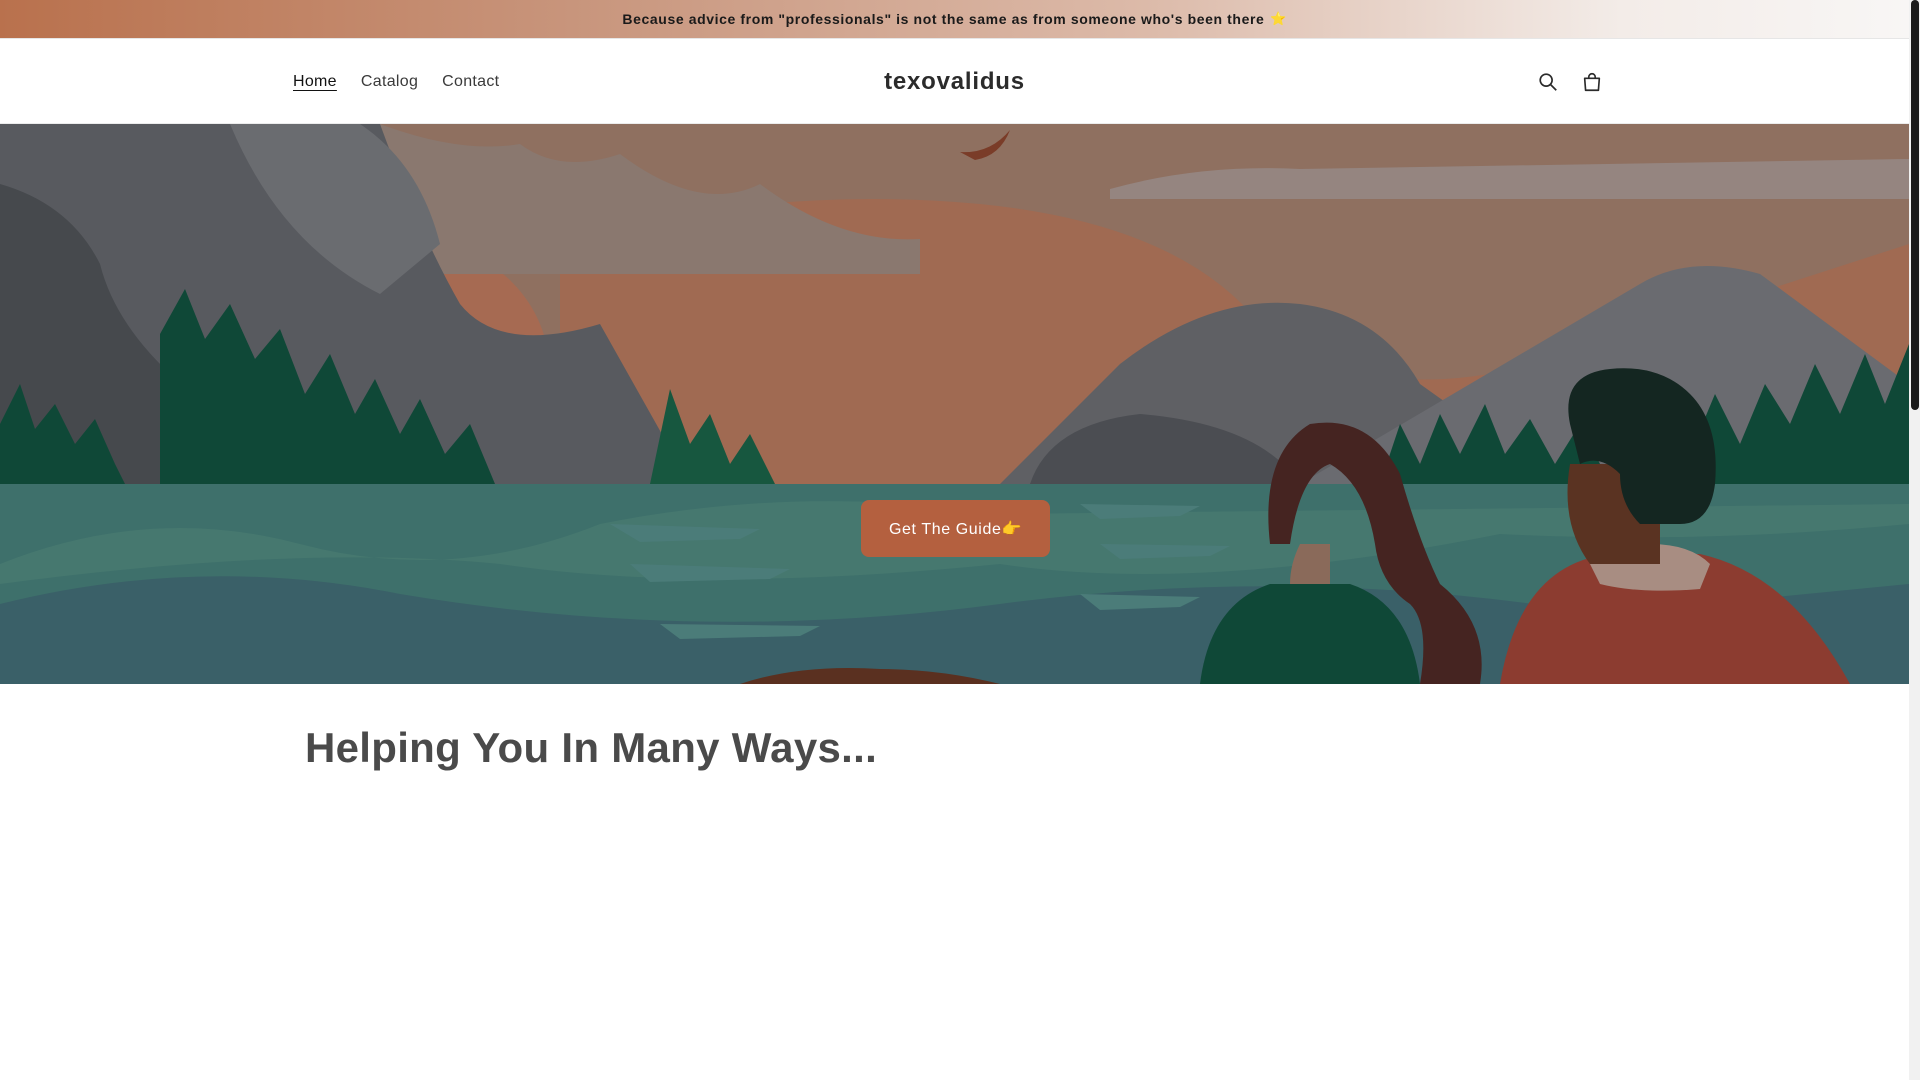 This screenshot has height=1080, width=1920. I want to click on brand-wrap: texovalidus, so click(954, 81).